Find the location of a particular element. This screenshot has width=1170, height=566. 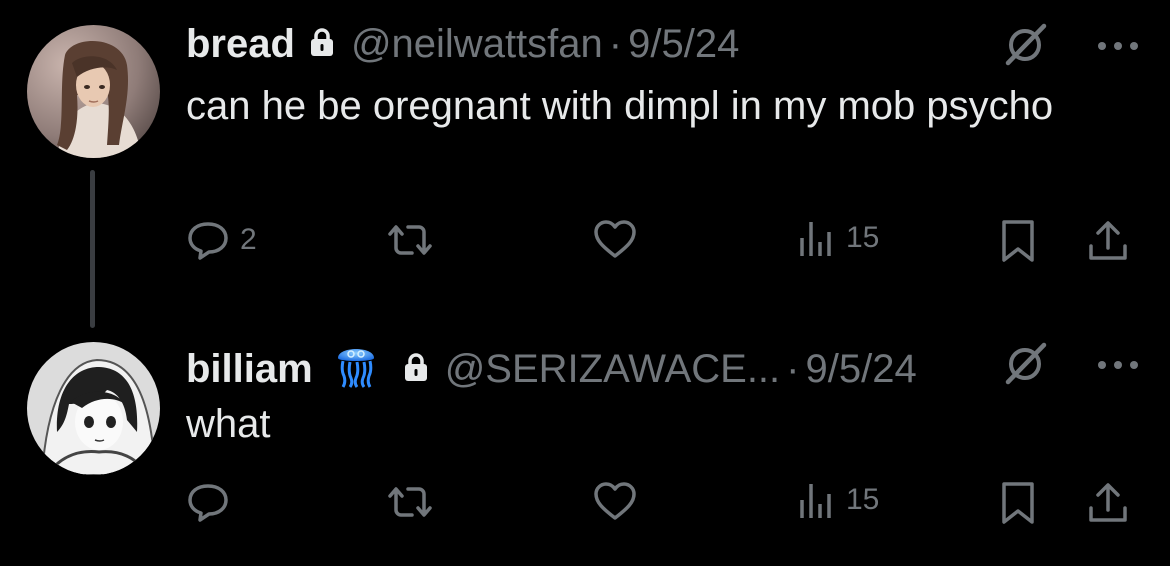

post-header: billiam @SERIZAWACE... · 9/5/24 is located at coordinates (551, 368).